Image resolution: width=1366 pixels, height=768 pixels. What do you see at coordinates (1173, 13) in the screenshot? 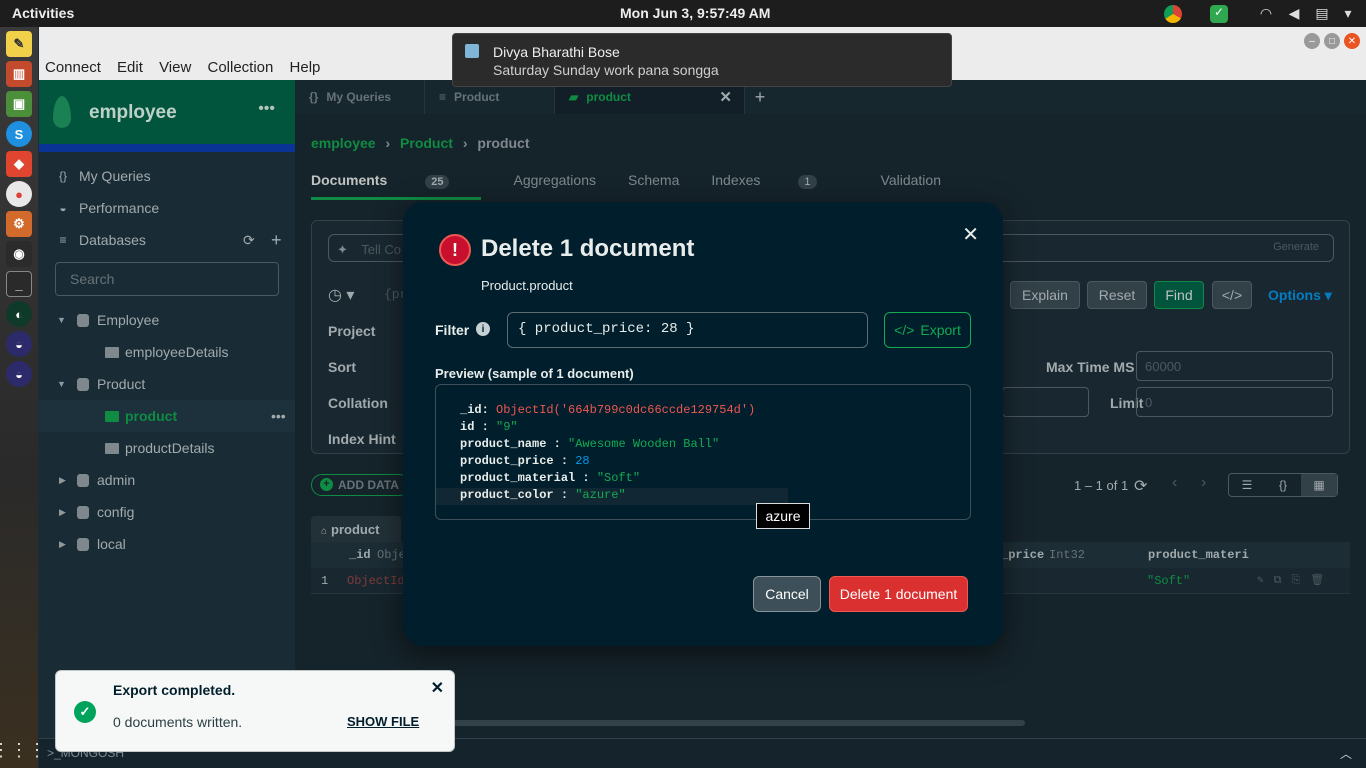
I see `chrome-tray-icon` at bounding box center [1173, 13].